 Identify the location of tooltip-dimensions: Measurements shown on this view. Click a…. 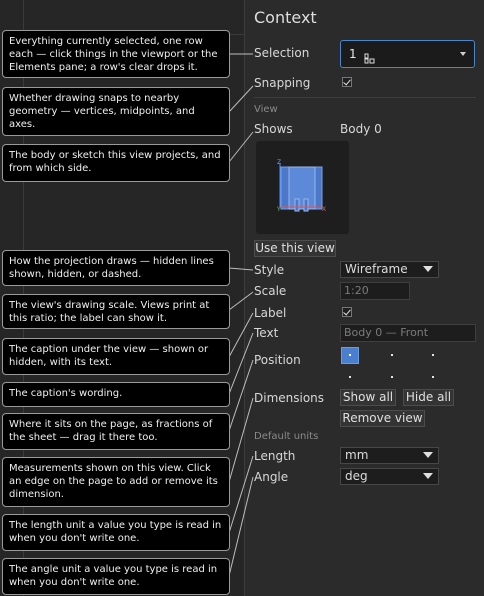
(116, 482).